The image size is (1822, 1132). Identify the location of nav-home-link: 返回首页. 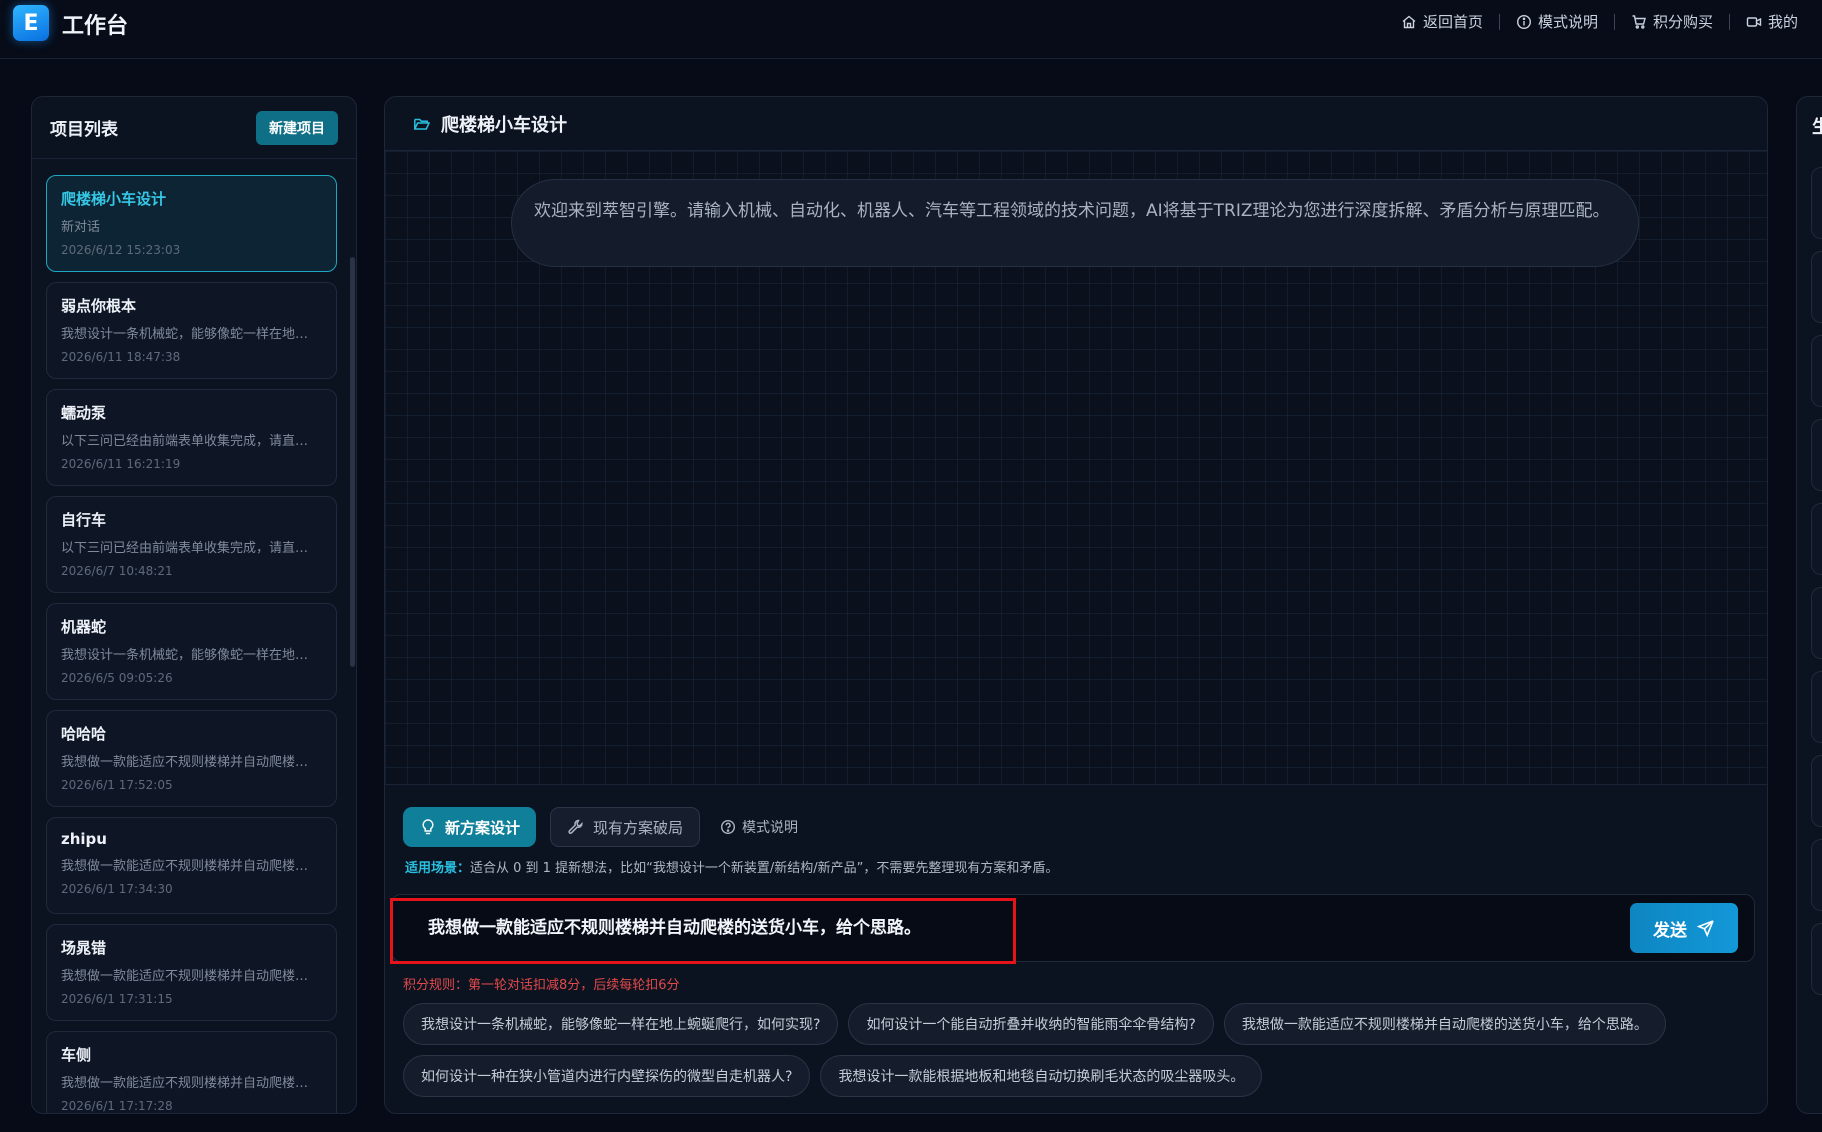
(1442, 21).